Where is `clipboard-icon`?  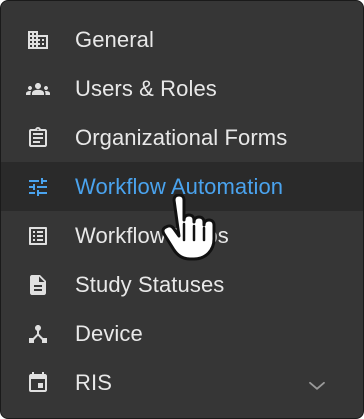 clipboard-icon is located at coordinates (38, 138).